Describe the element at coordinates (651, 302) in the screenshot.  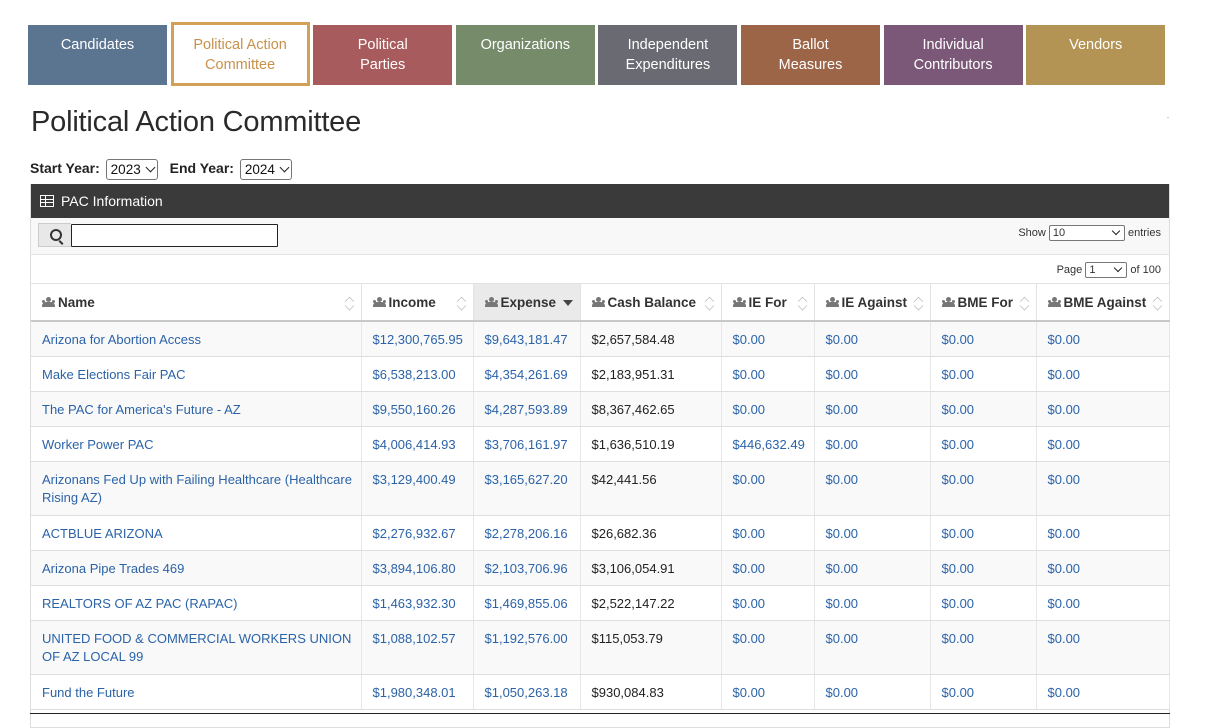
I see `column-header-cash: Cash Balance` at that location.